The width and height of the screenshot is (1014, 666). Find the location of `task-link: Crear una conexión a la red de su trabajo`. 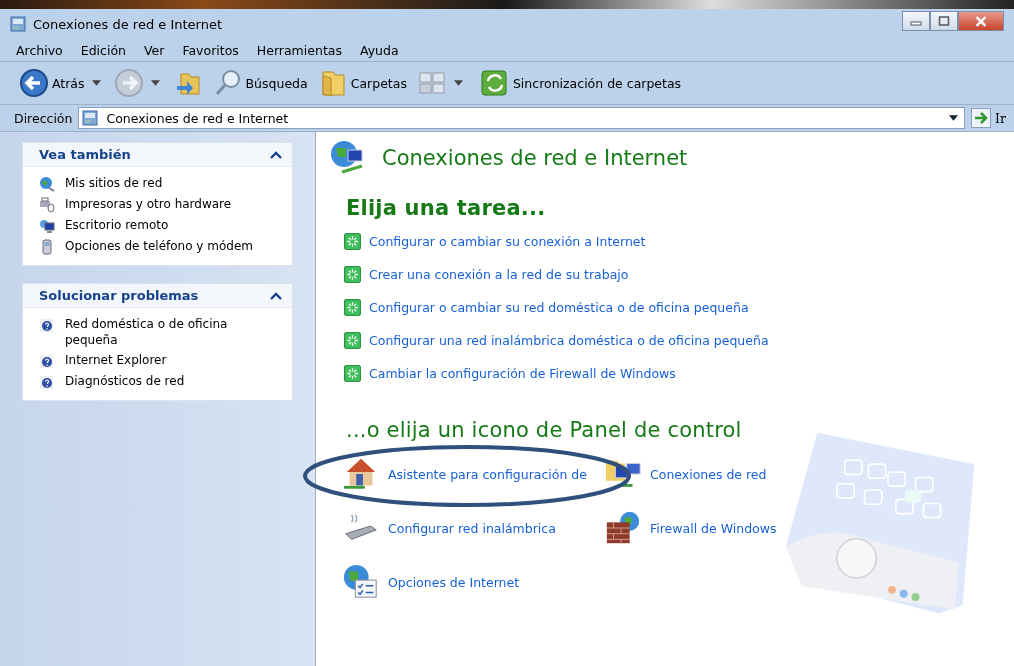

task-link: Crear una conexión a la red de su trabajo is located at coordinates (499, 274).